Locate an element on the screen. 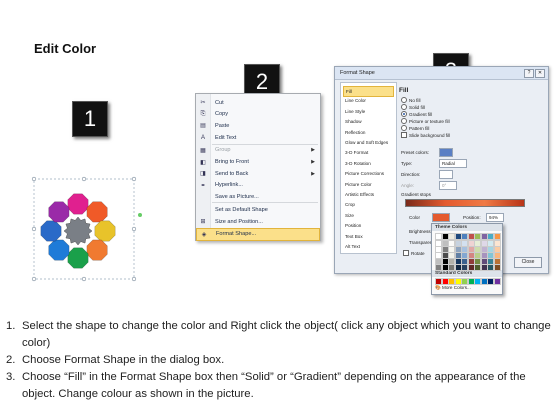 Image resolution: width=560 pixels, height=420 pixels. angle-field: 0° is located at coordinates (448, 185).